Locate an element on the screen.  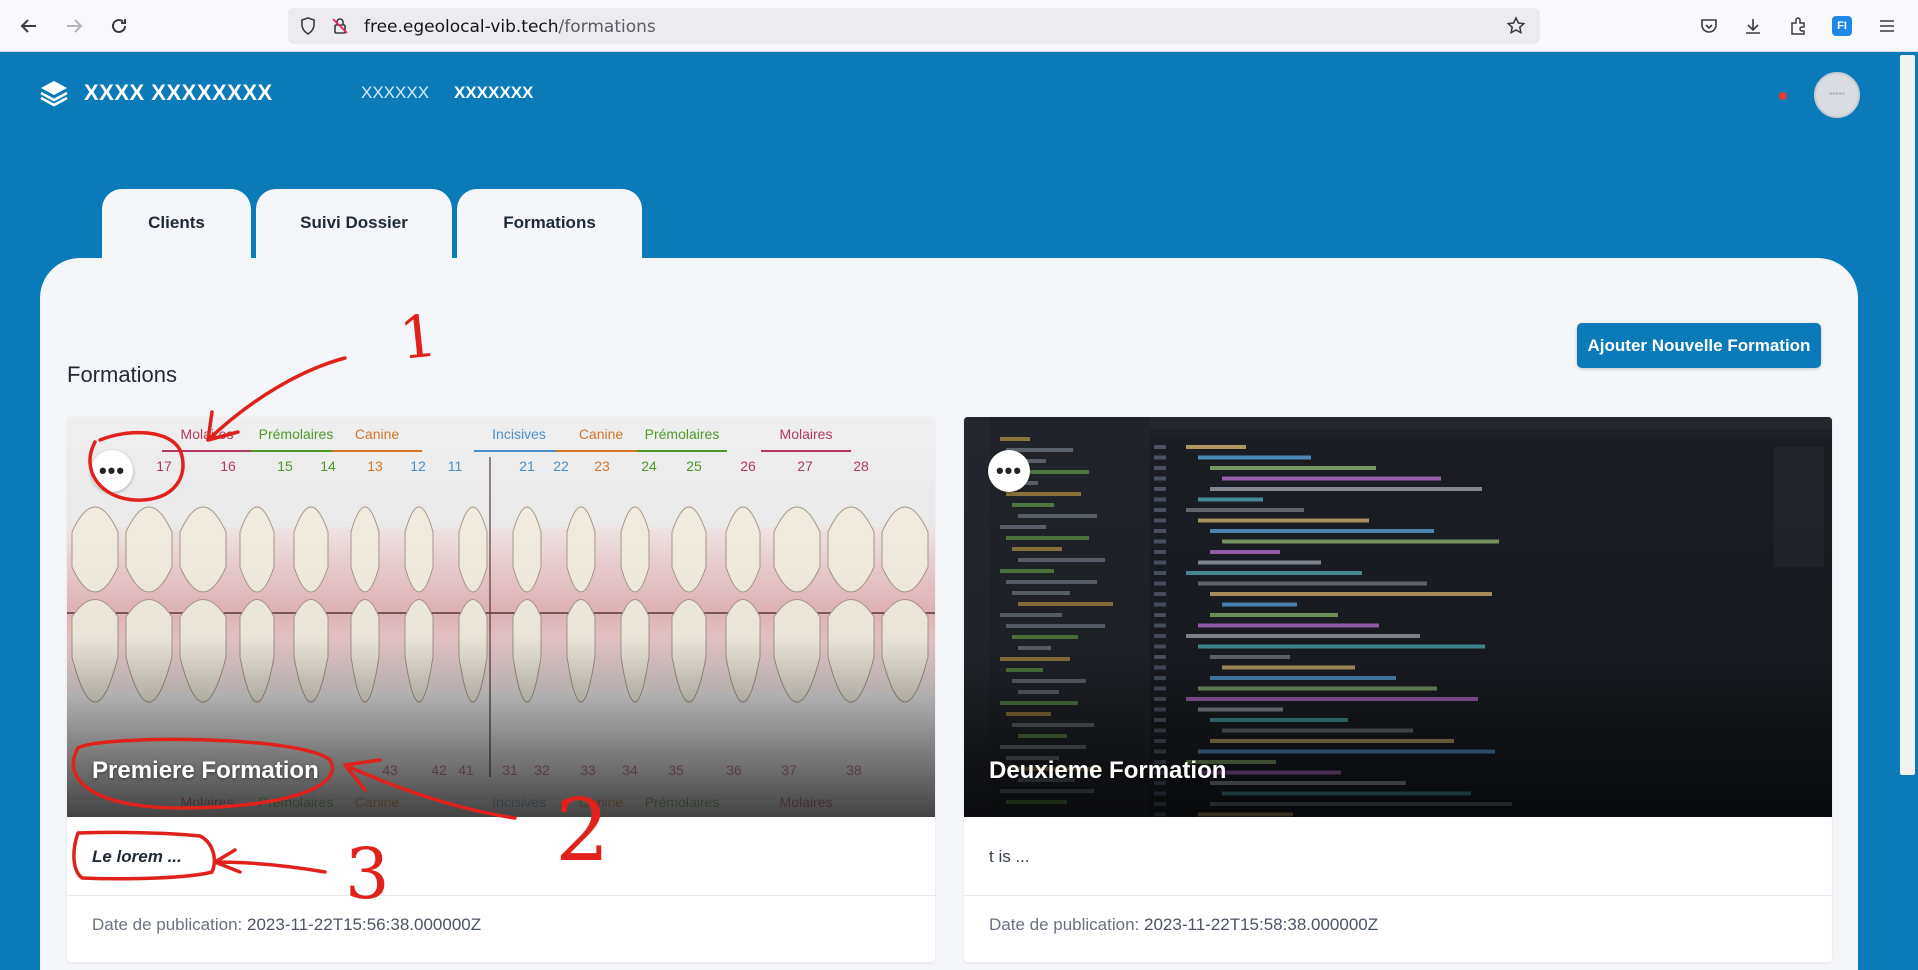
card-title: Premiere Formation is located at coordinates (205, 771).